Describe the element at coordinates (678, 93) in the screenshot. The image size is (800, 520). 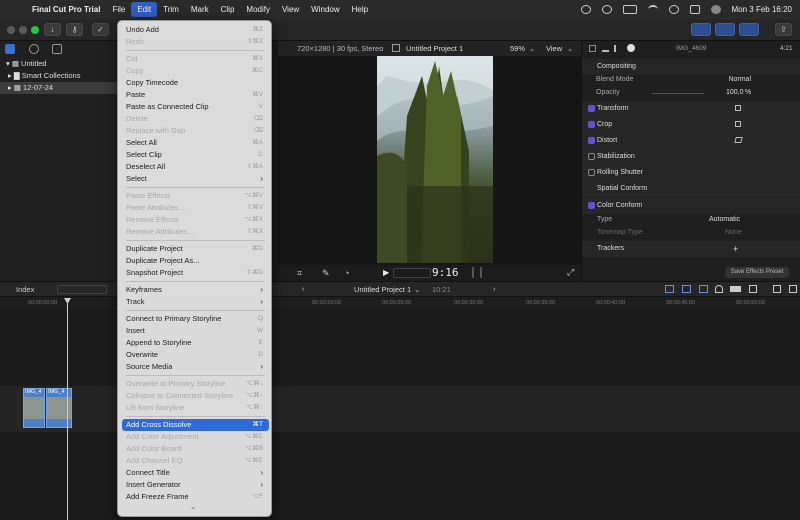
I see `opacity-slider` at that location.